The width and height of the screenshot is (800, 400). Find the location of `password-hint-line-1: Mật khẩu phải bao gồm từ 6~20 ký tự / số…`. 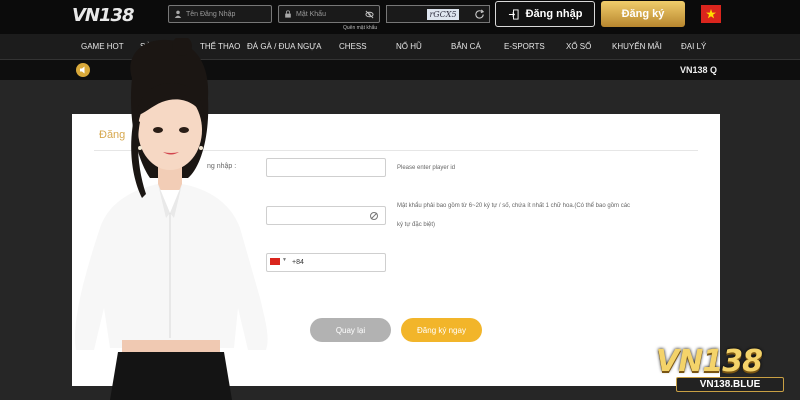

password-hint-line-1: Mật khẩu phải bao gồm từ 6~20 ký tự / số… is located at coordinates (514, 206).